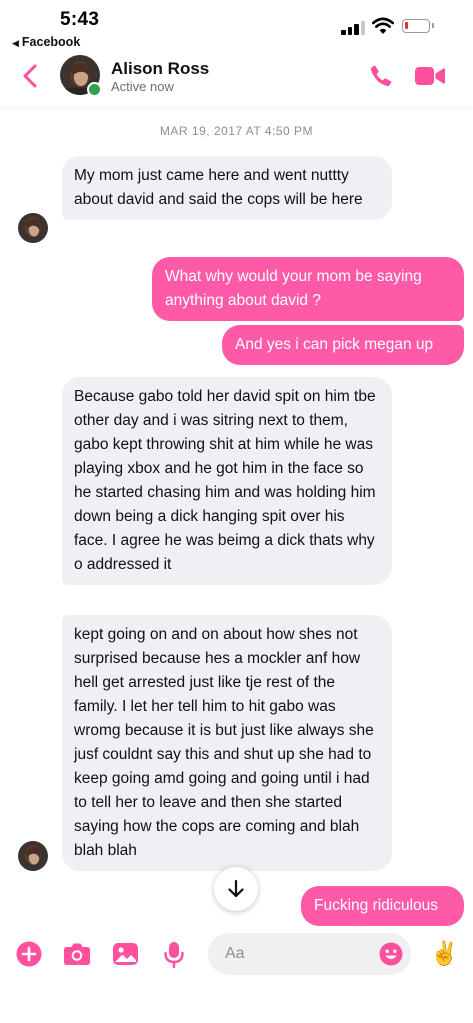 The height and width of the screenshot is (1023, 473). Describe the element at coordinates (382, 906) in the screenshot. I see `outgoing-message-bubble: Fucking ridiculous` at that location.